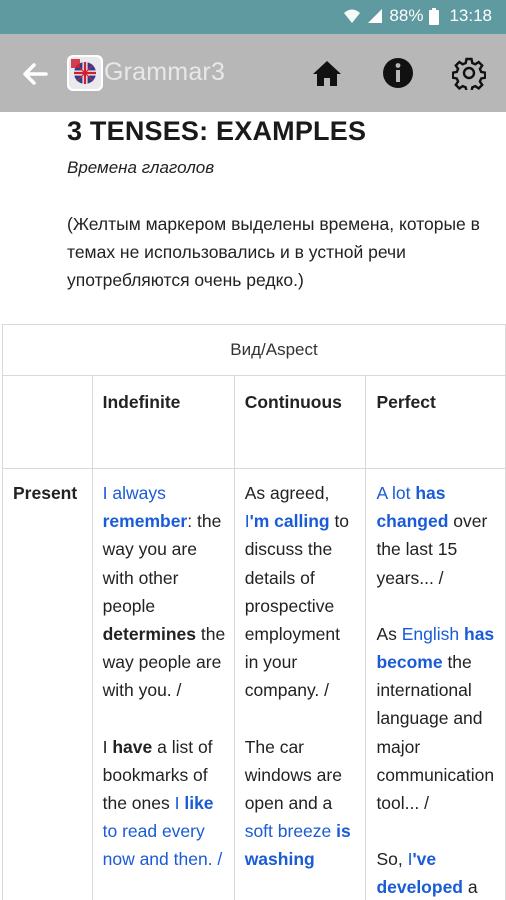  Describe the element at coordinates (432, 633) in the screenshot. I see `highlight-text: English` at that location.